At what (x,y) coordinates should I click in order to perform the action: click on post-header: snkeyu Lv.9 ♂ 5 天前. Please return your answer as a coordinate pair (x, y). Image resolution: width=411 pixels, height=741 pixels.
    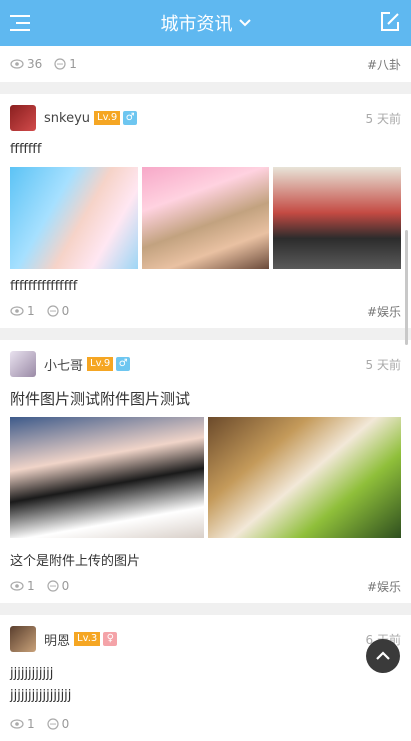
    Looking at the image, I should click on (205, 118).